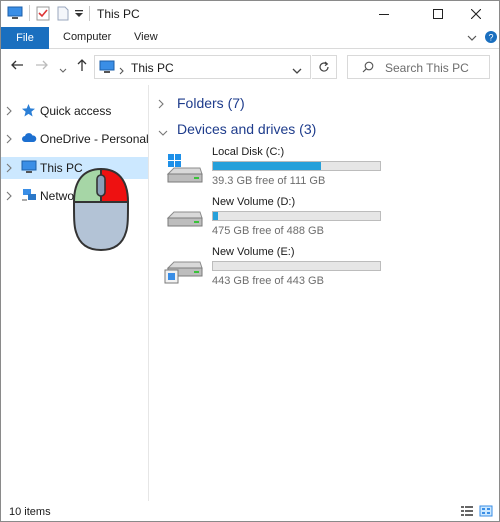  I want to click on star-icon, so click(28, 112).